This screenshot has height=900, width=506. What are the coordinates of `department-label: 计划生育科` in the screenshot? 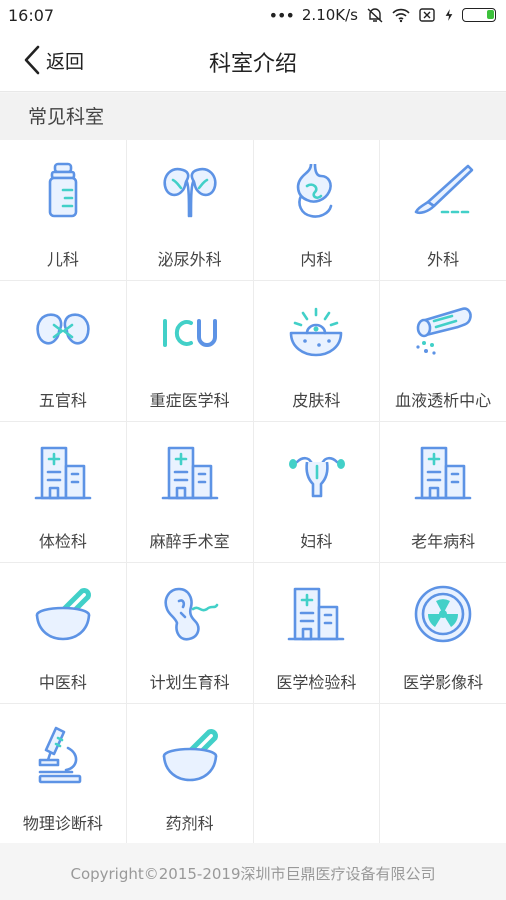 It's located at (189, 682).